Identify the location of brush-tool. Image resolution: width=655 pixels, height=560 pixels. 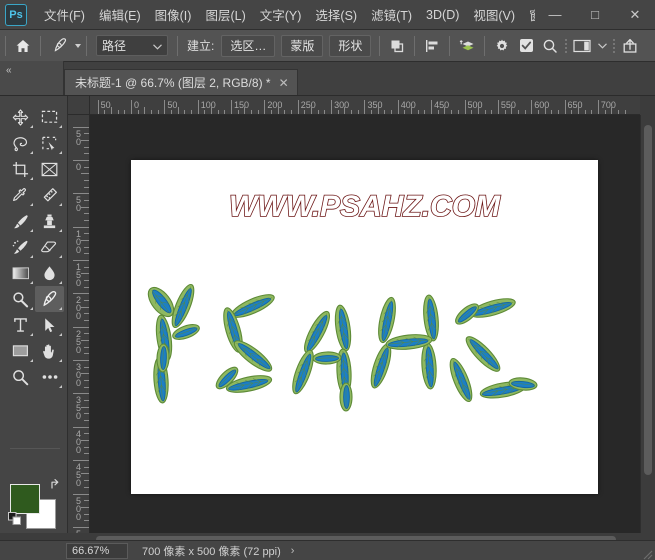
(20, 221).